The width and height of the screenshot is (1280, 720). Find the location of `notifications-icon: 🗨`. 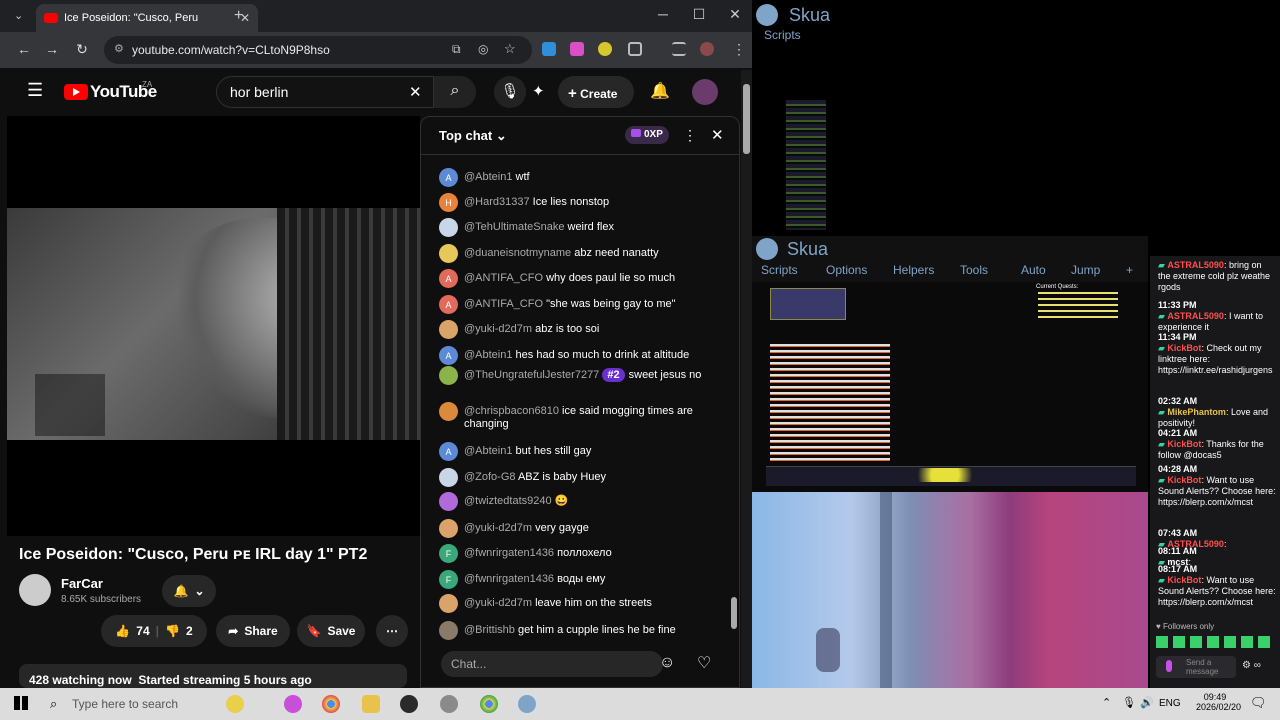

notifications-icon: 🗨 is located at coordinates (1258, 703).